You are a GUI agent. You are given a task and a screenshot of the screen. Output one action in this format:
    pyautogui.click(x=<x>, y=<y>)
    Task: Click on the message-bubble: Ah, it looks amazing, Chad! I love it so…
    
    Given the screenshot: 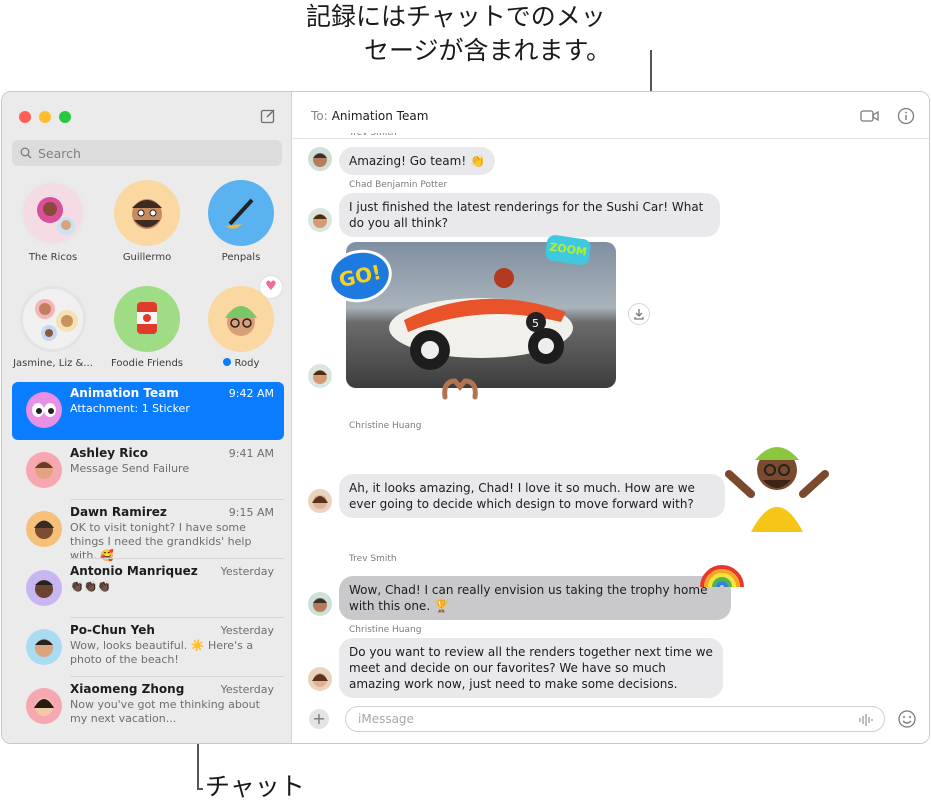 What is the action you would take?
    pyautogui.click(x=532, y=496)
    